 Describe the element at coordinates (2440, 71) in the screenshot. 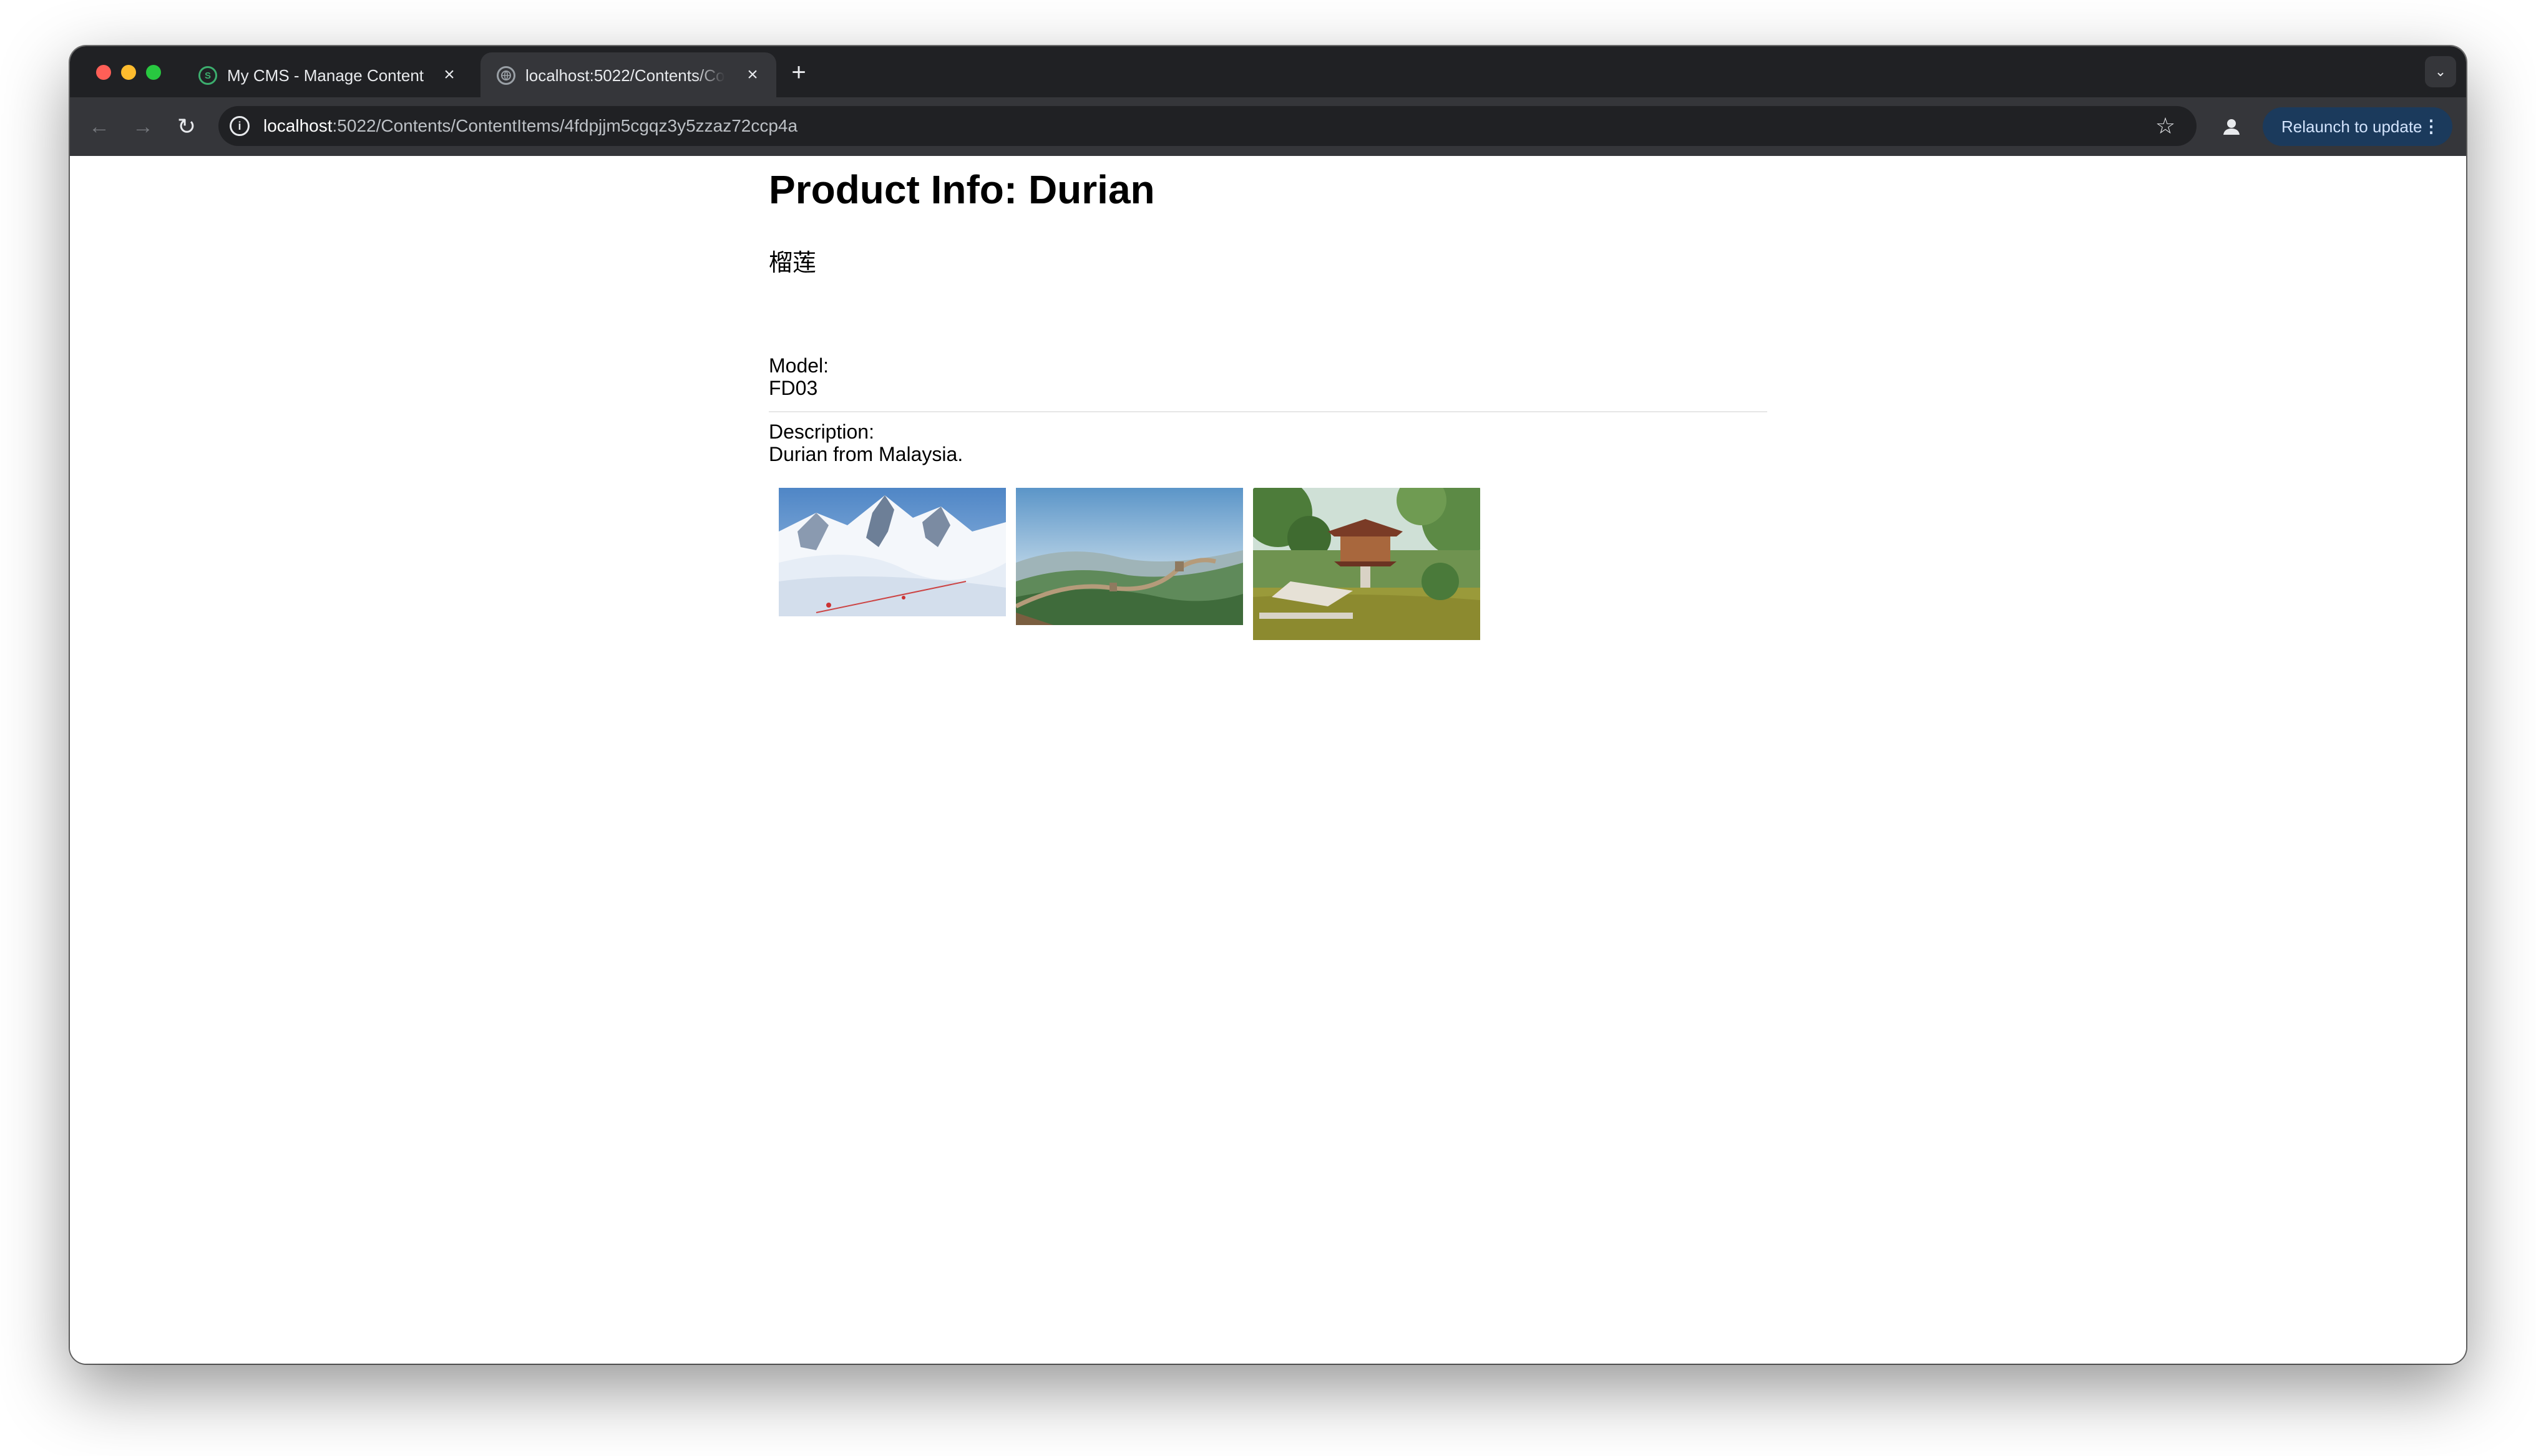

I see `tab-search-chevron-down-icon: ⌄` at that location.